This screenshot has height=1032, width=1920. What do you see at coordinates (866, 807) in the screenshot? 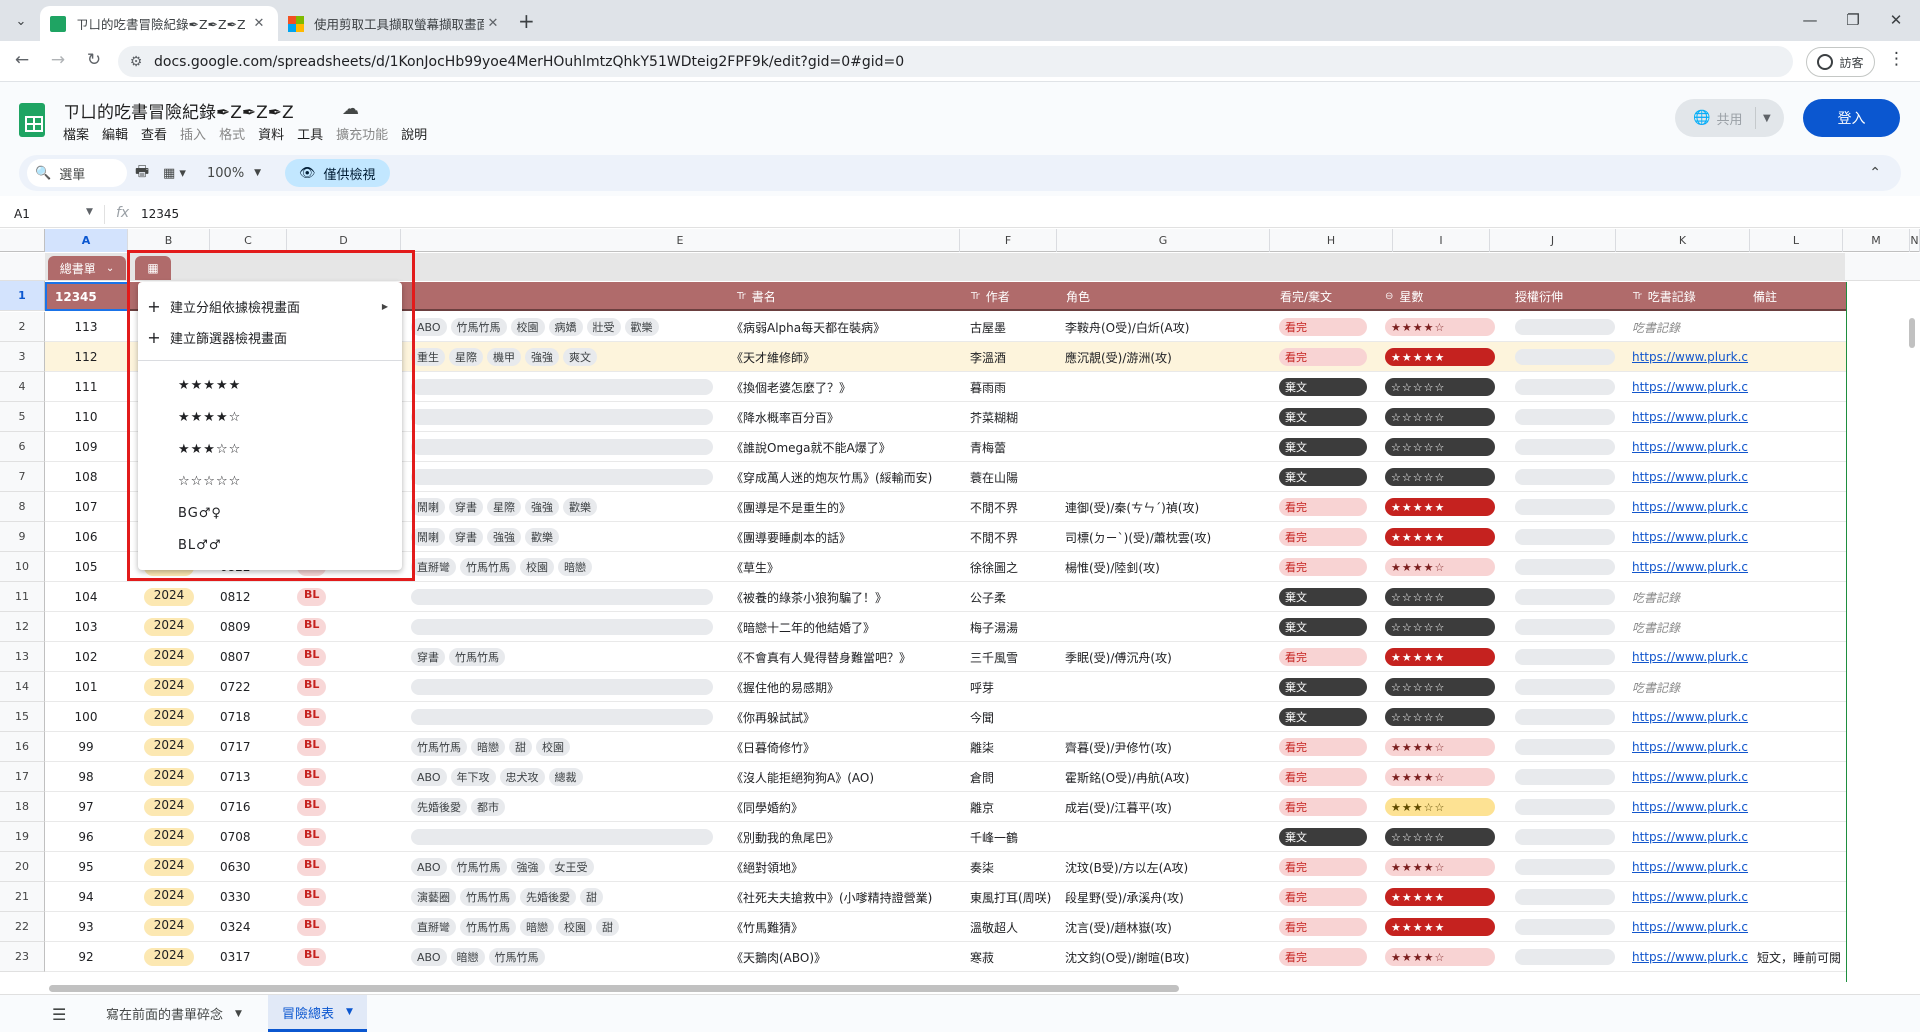
I see `book-cell: 《同學婚約》` at bounding box center [866, 807].